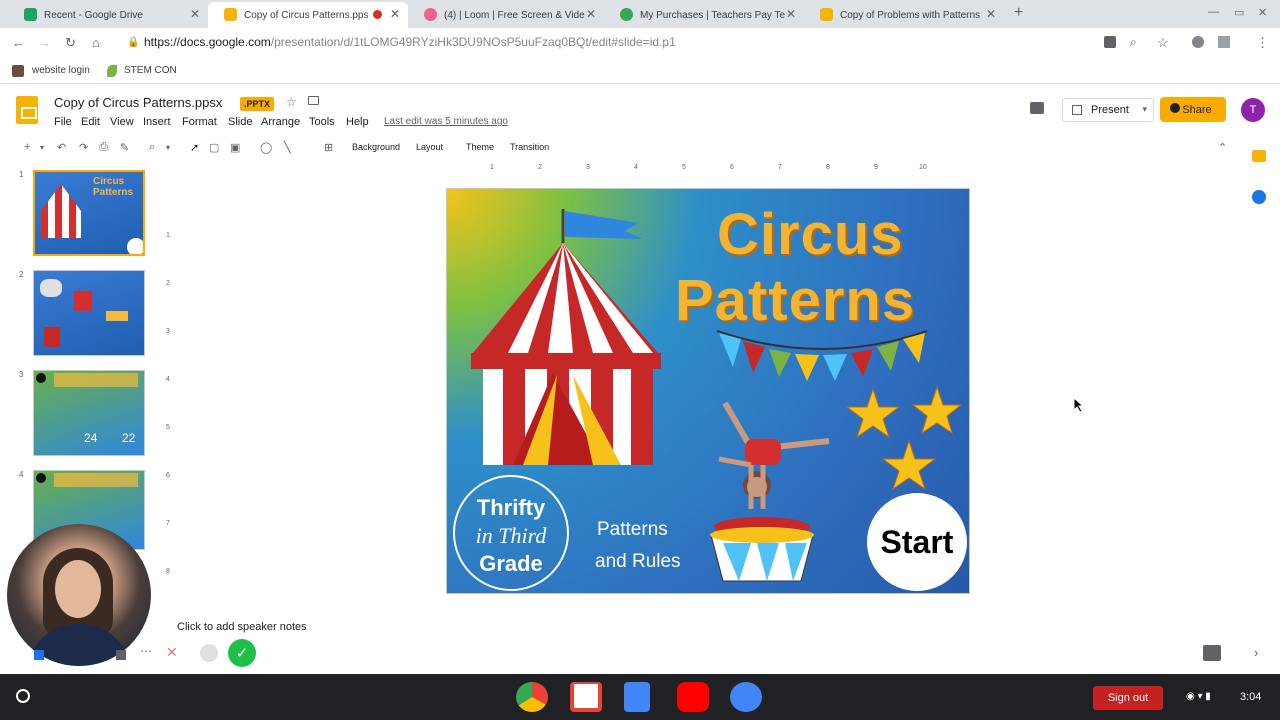 This screenshot has height=720, width=1280. I want to click on speaker-notes-field: Click to add speaker notes, so click(242, 627).